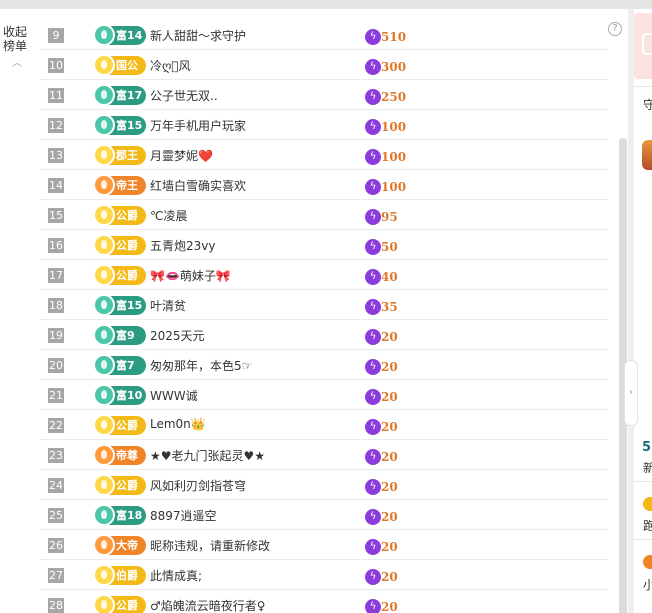  Describe the element at coordinates (183, 515) in the screenshot. I see `user-name: 8897逍遥空` at that location.